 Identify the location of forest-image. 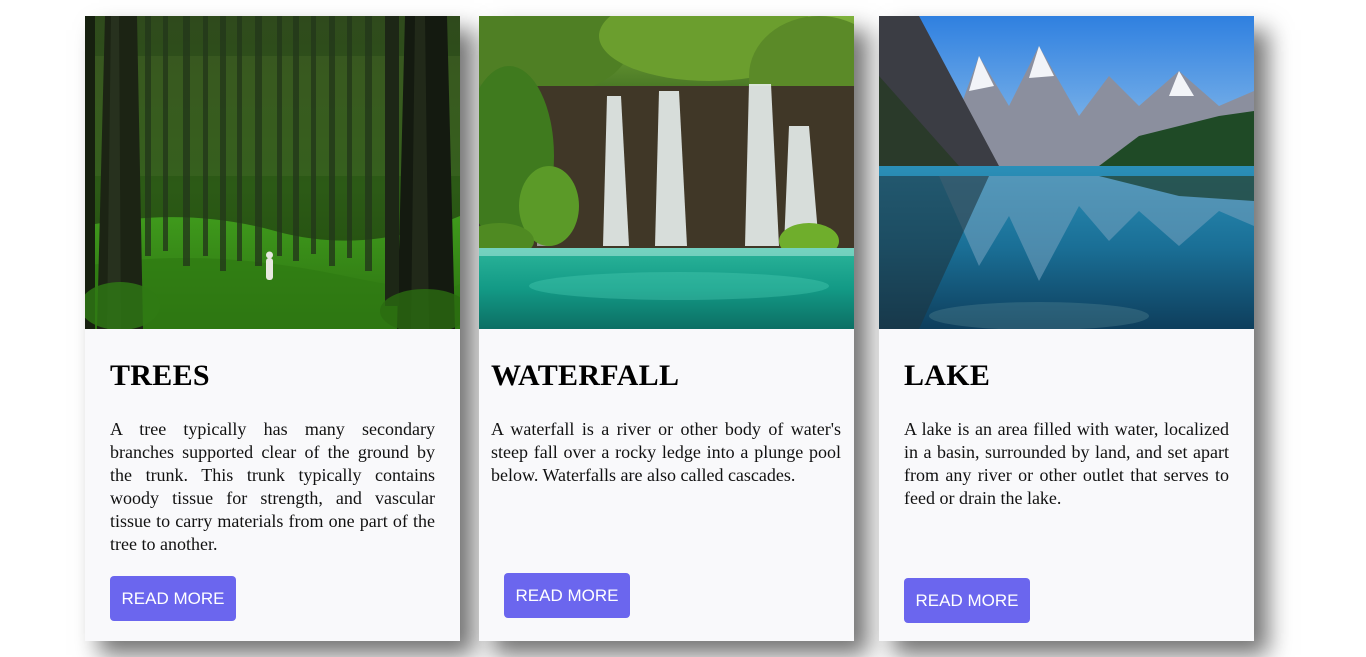
(272, 172).